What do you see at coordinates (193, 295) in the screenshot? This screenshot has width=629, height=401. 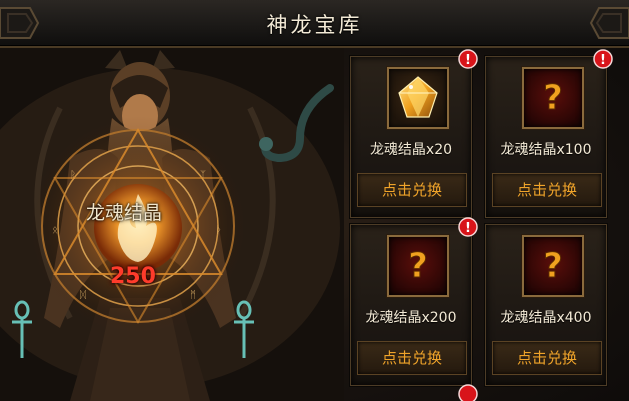 I see `svg-text: ᛗ` at bounding box center [193, 295].